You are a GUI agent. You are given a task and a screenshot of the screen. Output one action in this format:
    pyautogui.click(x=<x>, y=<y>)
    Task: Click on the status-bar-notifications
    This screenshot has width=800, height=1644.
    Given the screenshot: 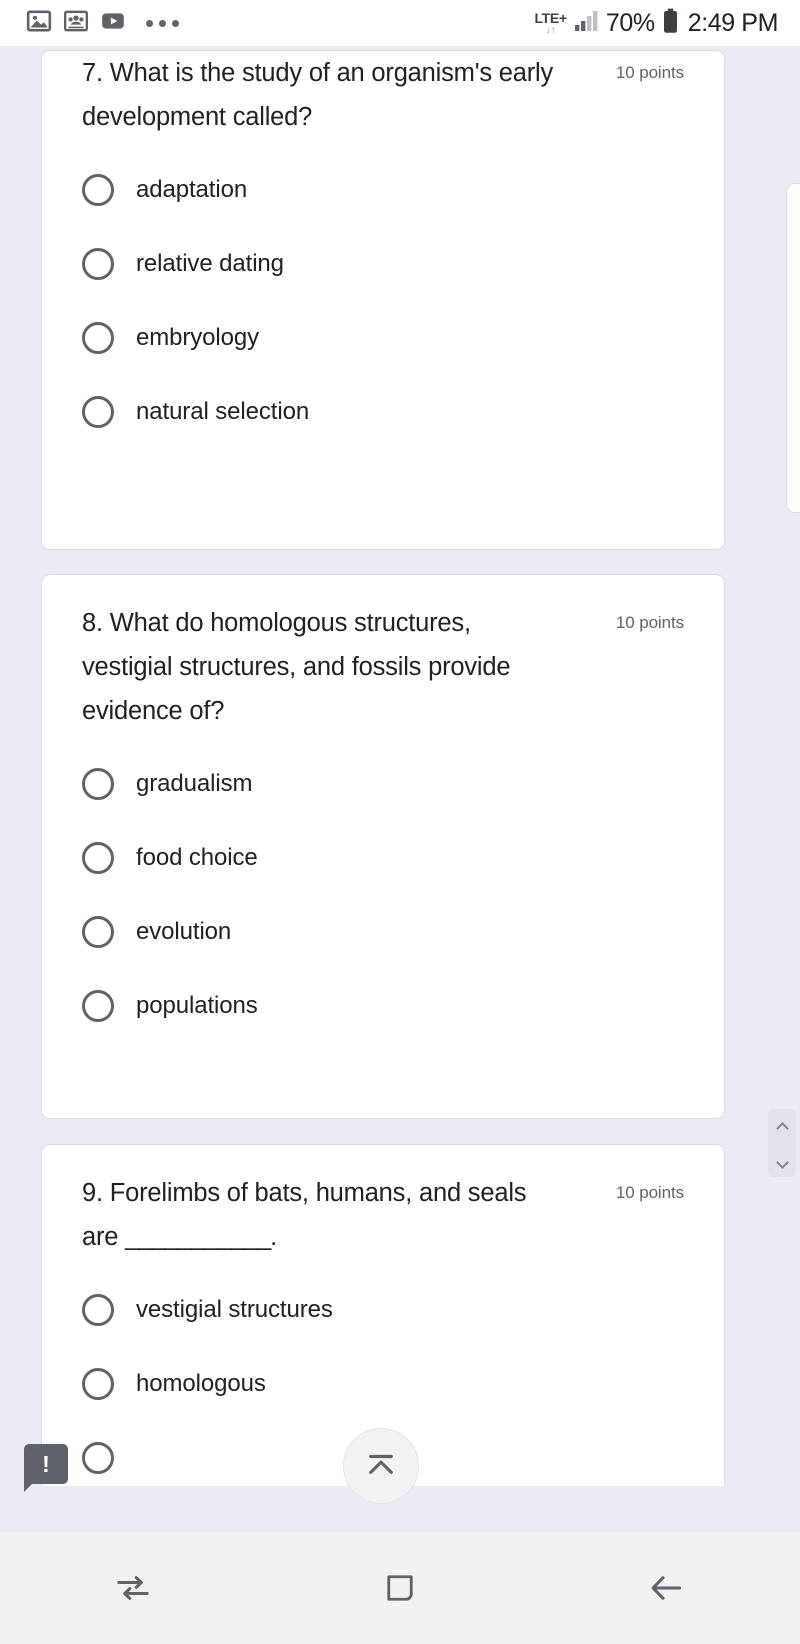 What is the action you would take?
    pyautogui.click(x=102, y=23)
    